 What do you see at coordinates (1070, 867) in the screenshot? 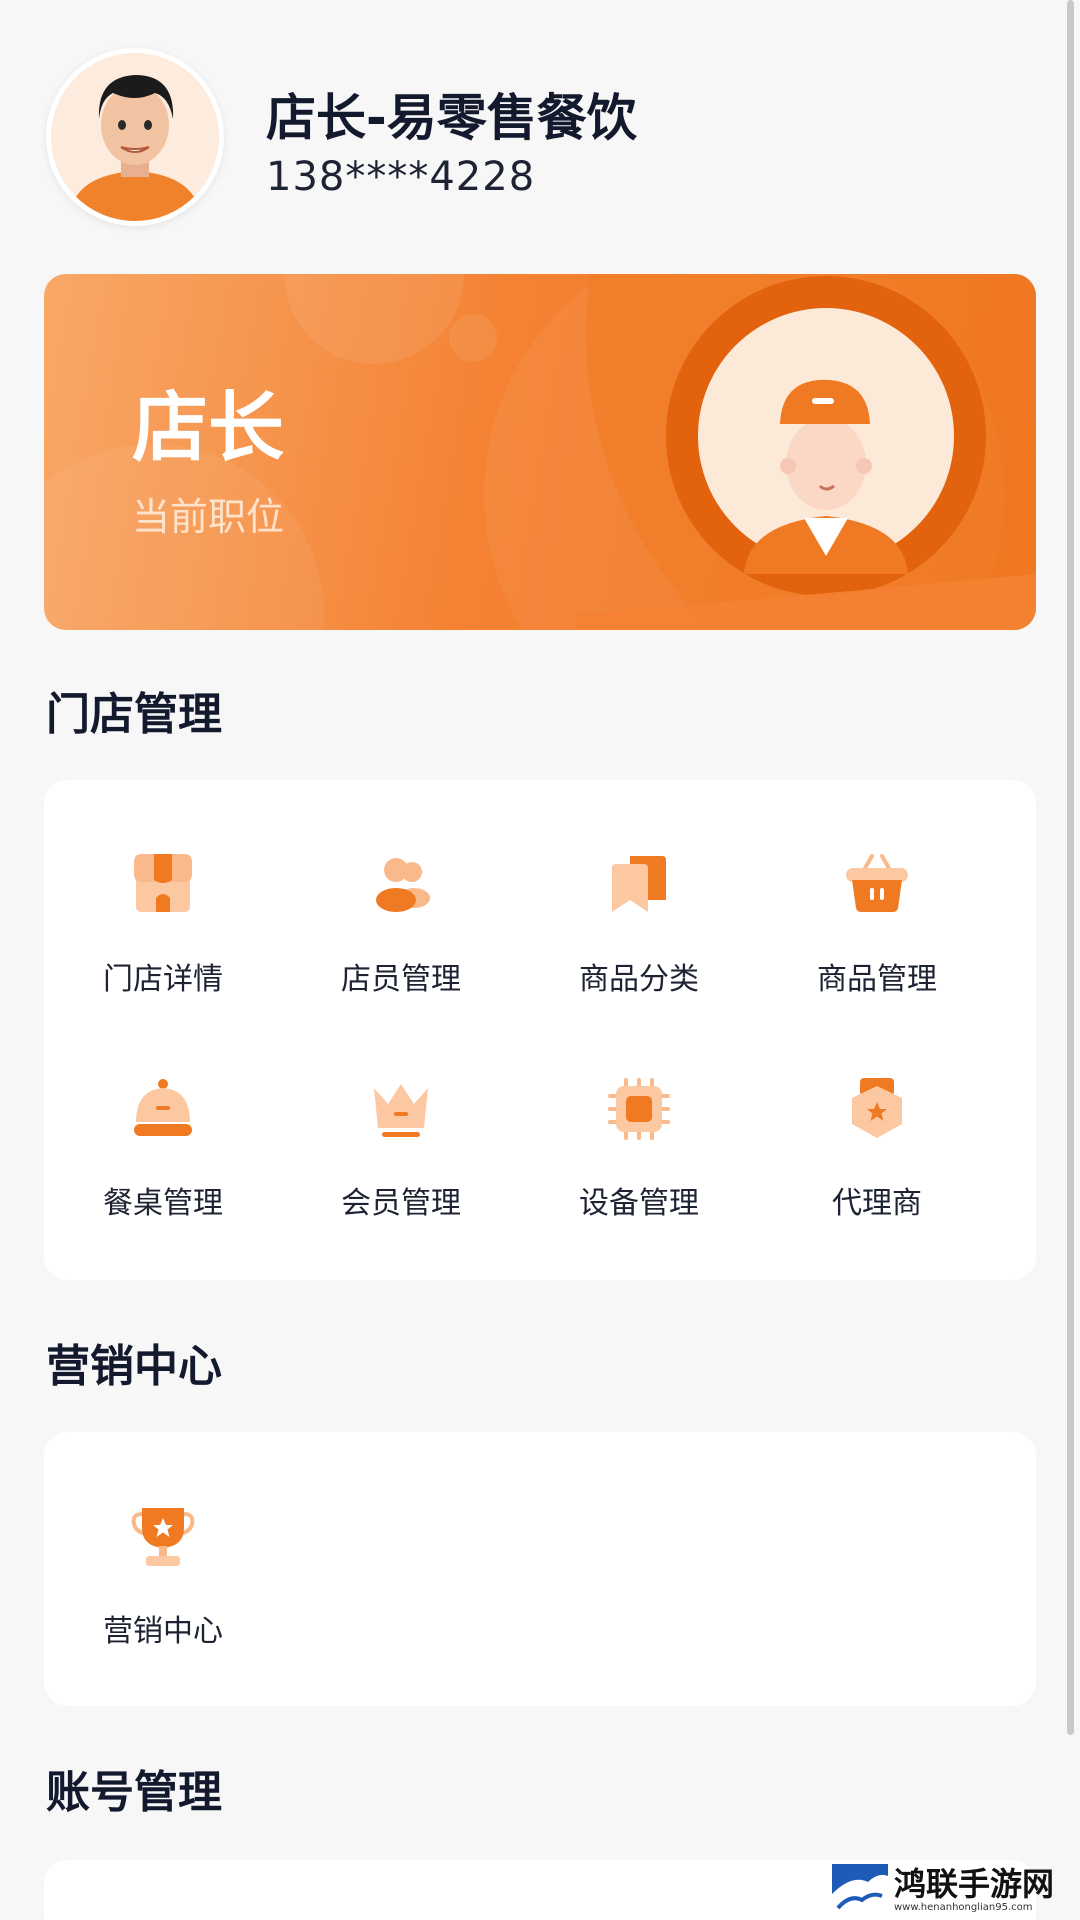
I see `scrollbar` at bounding box center [1070, 867].